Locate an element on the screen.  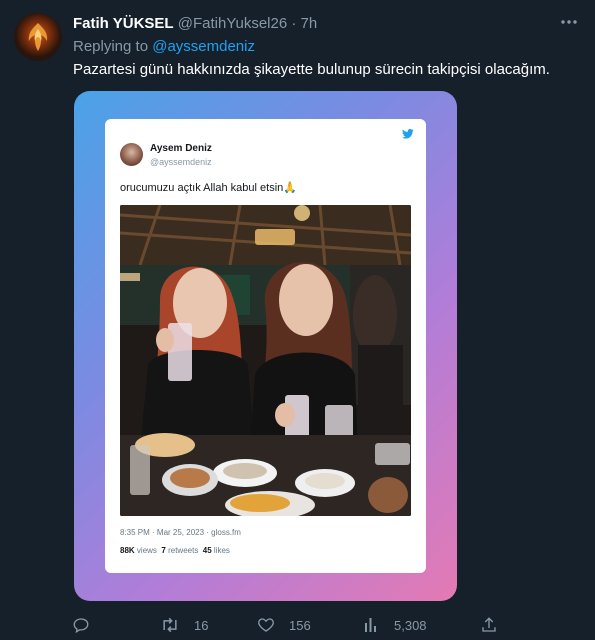
replying-to-label: Replying to is located at coordinates (111, 46).